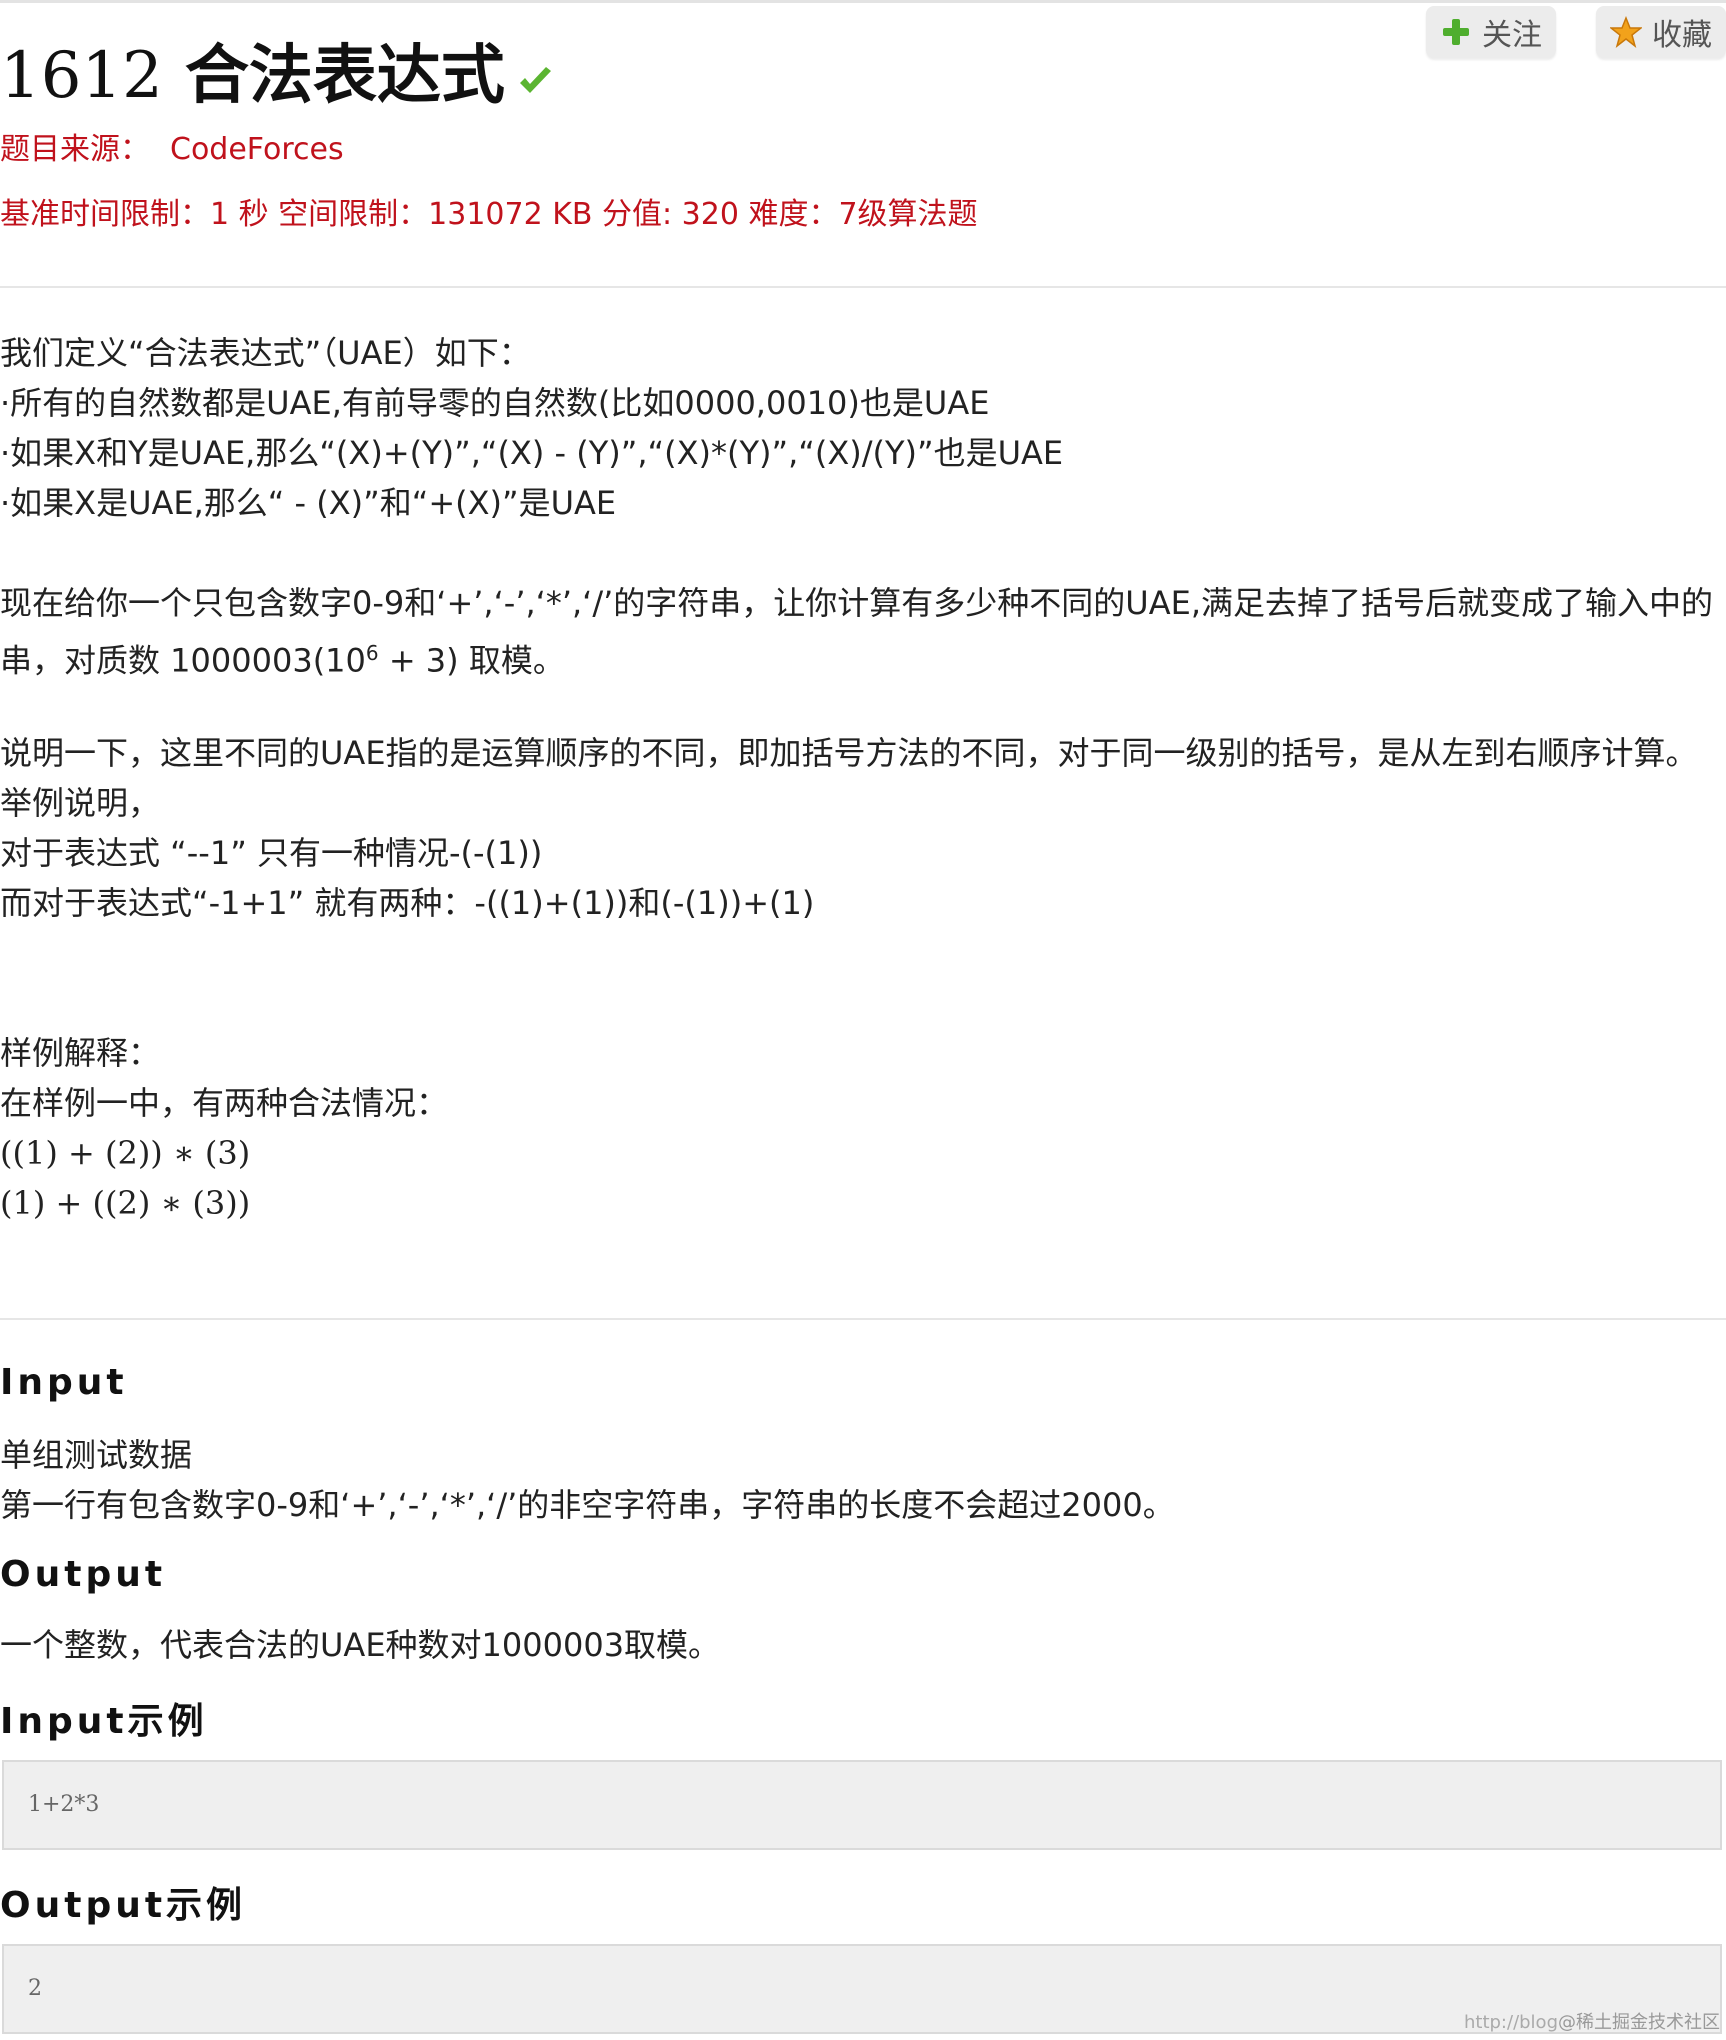 The image size is (1726, 2040). What do you see at coordinates (495, 403) in the screenshot?
I see `def-line: ·所有的自然数都是UAE,有前导零的自然数(比如0000,0010)也是UAE` at bounding box center [495, 403].